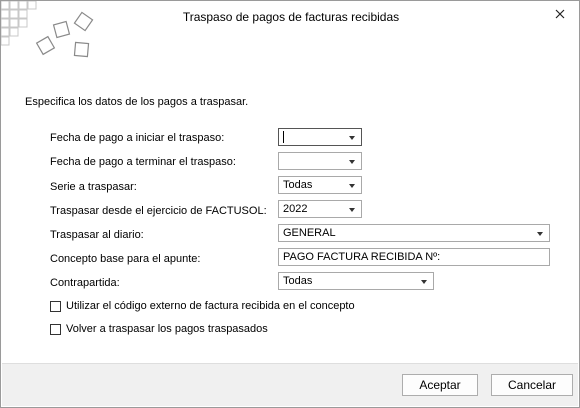 The image size is (580, 408). What do you see at coordinates (440, 385) in the screenshot?
I see `accept-button: Aceptar` at bounding box center [440, 385].